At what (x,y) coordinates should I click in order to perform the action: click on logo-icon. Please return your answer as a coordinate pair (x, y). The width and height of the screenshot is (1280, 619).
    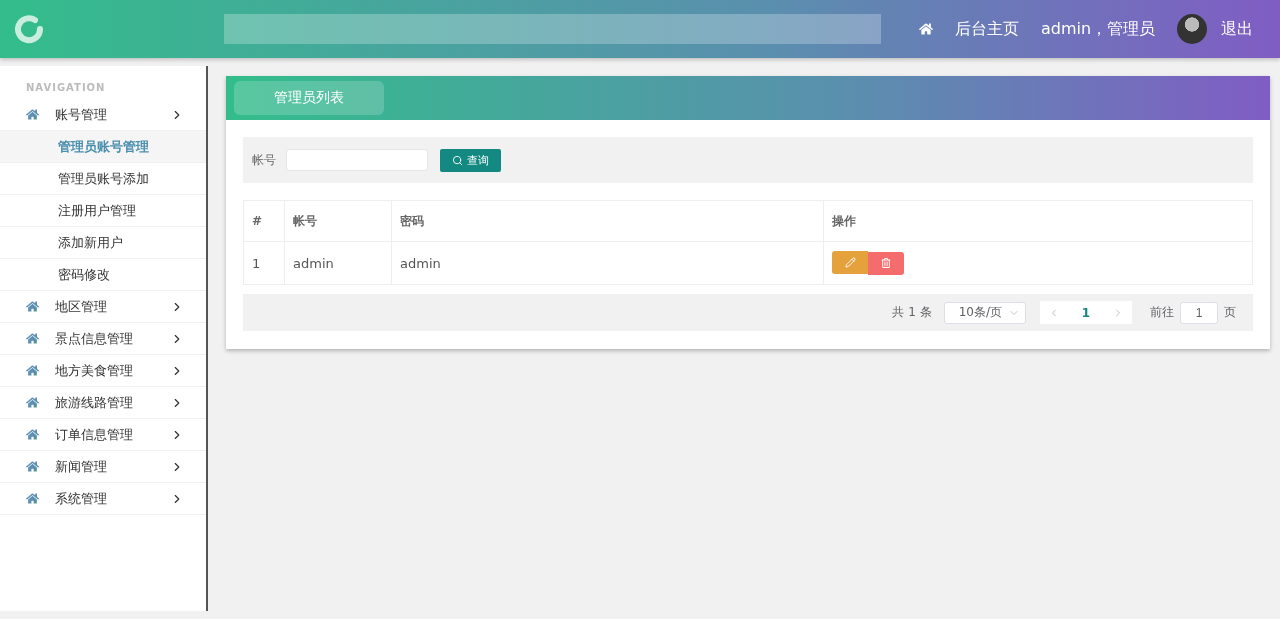
    Looking at the image, I should click on (29, 29).